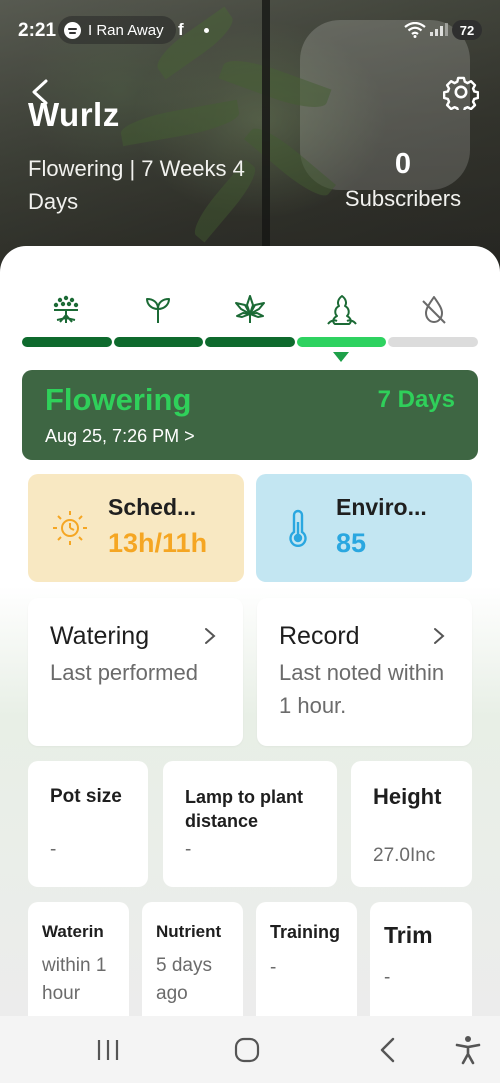 The image size is (500, 1083). I want to click on plant-name: Wurlz, so click(74, 114).